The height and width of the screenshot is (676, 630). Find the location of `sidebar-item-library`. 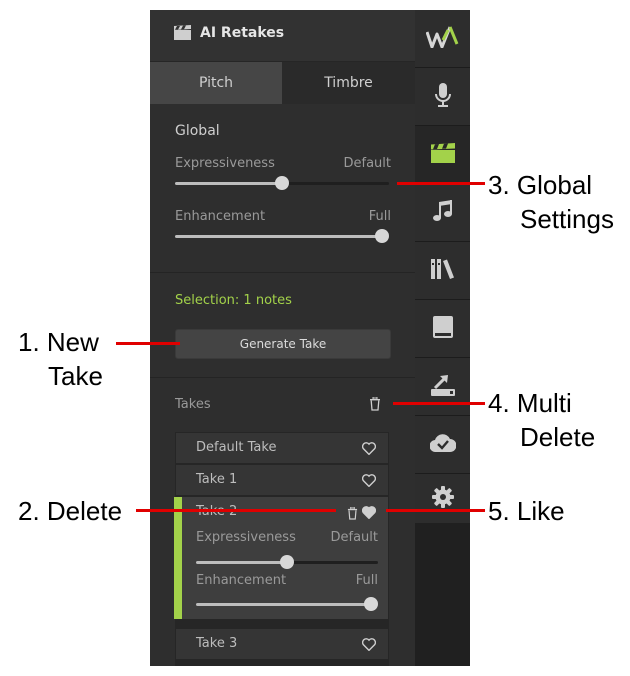

sidebar-item-library is located at coordinates (442, 271).